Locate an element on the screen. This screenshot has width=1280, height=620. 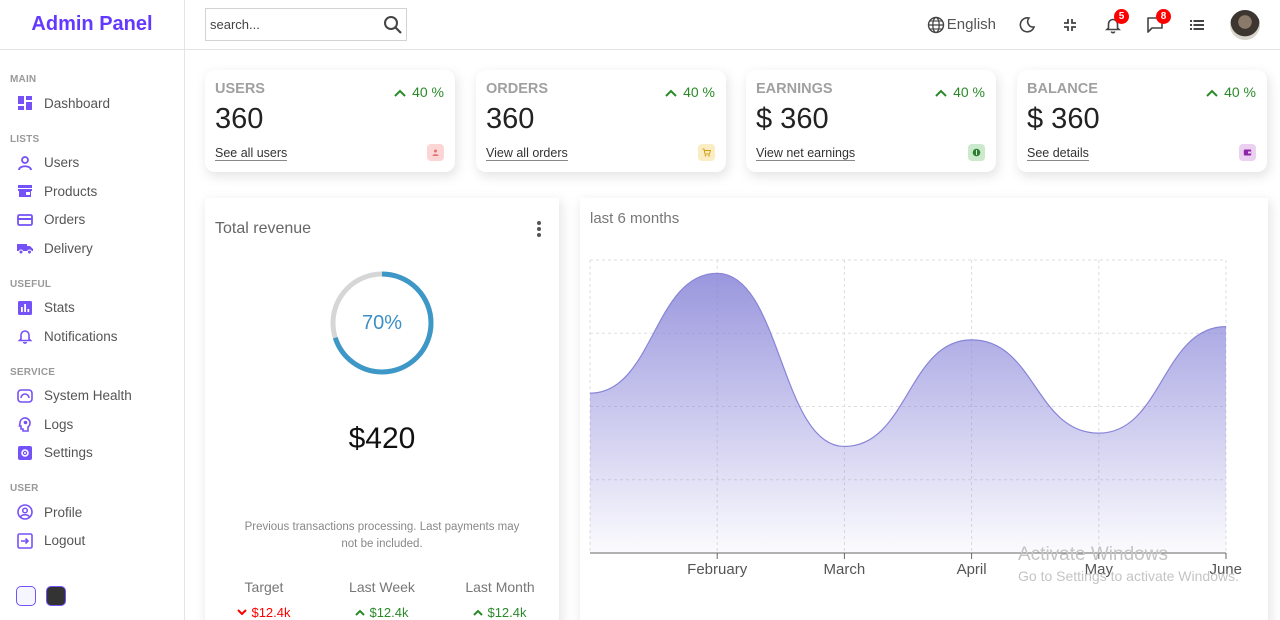
sidebar-item-profile: Profile is located at coordinates (92, 512).